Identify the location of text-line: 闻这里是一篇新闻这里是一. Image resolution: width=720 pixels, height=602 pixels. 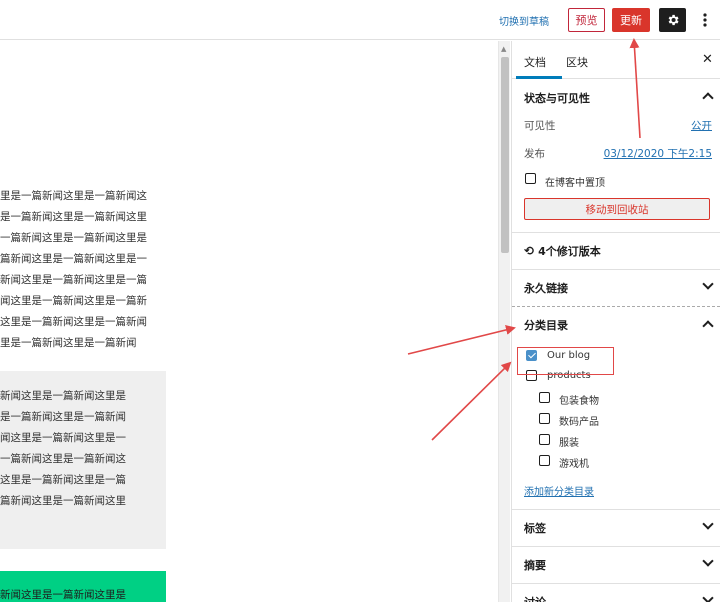
(63, 438).